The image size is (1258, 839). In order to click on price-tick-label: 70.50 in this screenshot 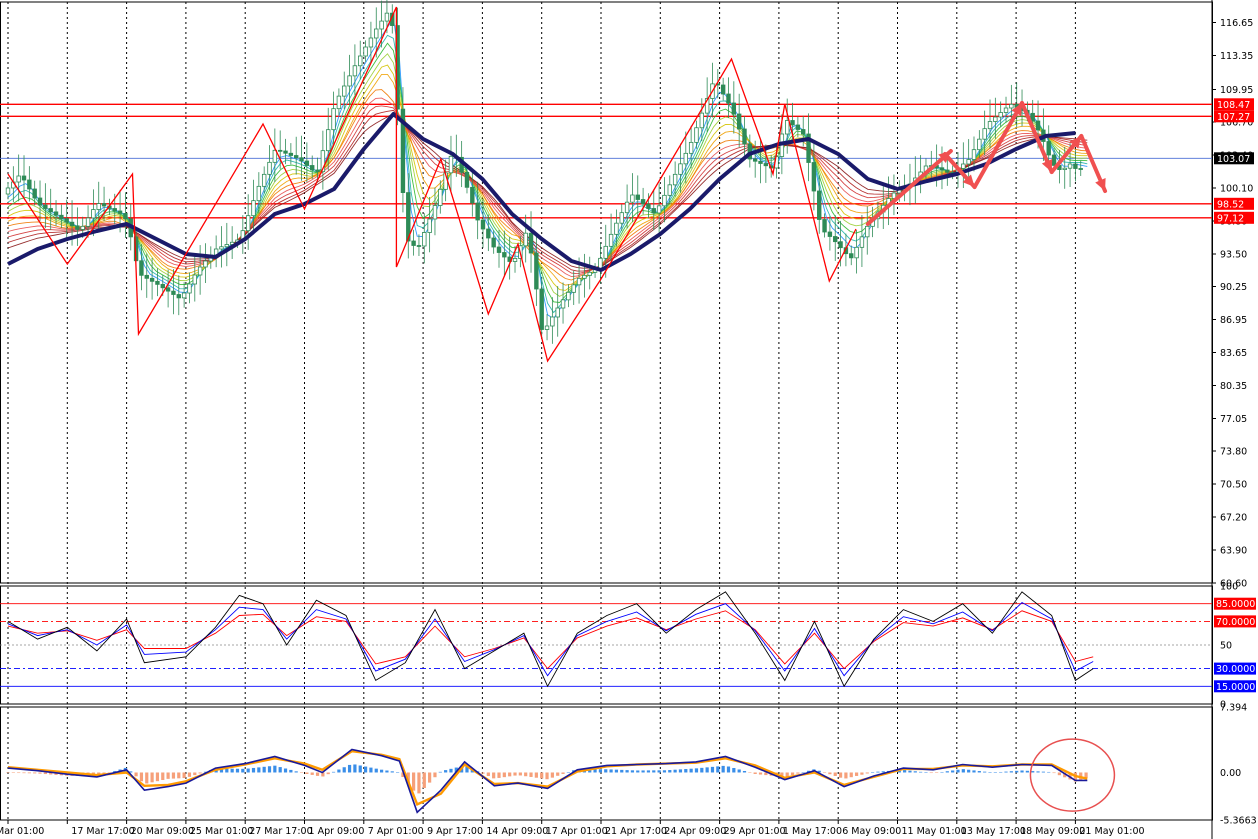, I will do `click(1233, 485)`.